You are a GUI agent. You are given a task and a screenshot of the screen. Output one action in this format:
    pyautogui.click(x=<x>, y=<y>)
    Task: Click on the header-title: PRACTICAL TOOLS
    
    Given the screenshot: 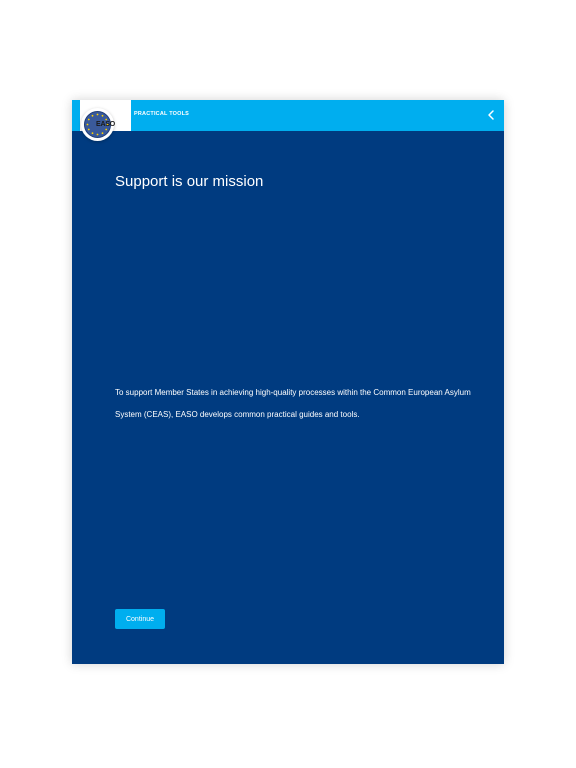 What is the action you would take?
    pyautogui.click(x=162, y=114)
    